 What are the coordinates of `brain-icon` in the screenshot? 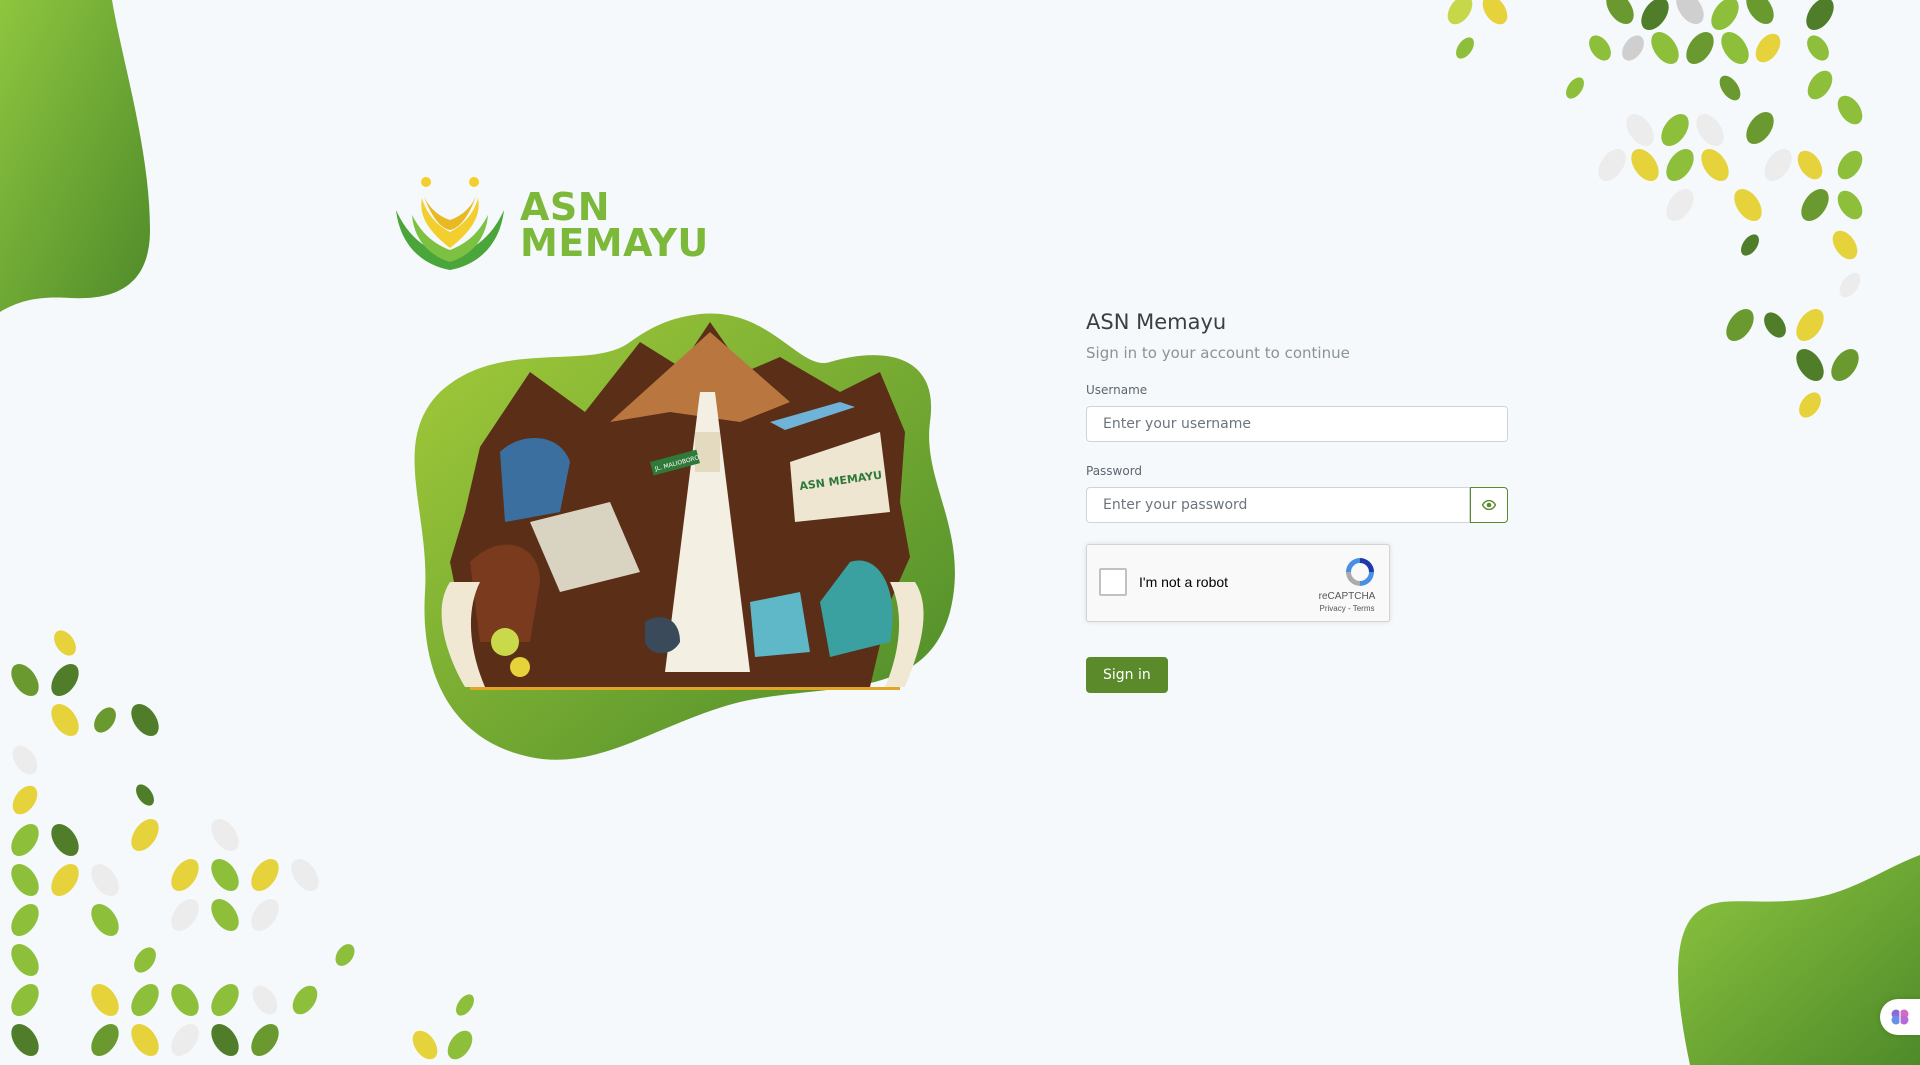 It's located at (1900, 1017).